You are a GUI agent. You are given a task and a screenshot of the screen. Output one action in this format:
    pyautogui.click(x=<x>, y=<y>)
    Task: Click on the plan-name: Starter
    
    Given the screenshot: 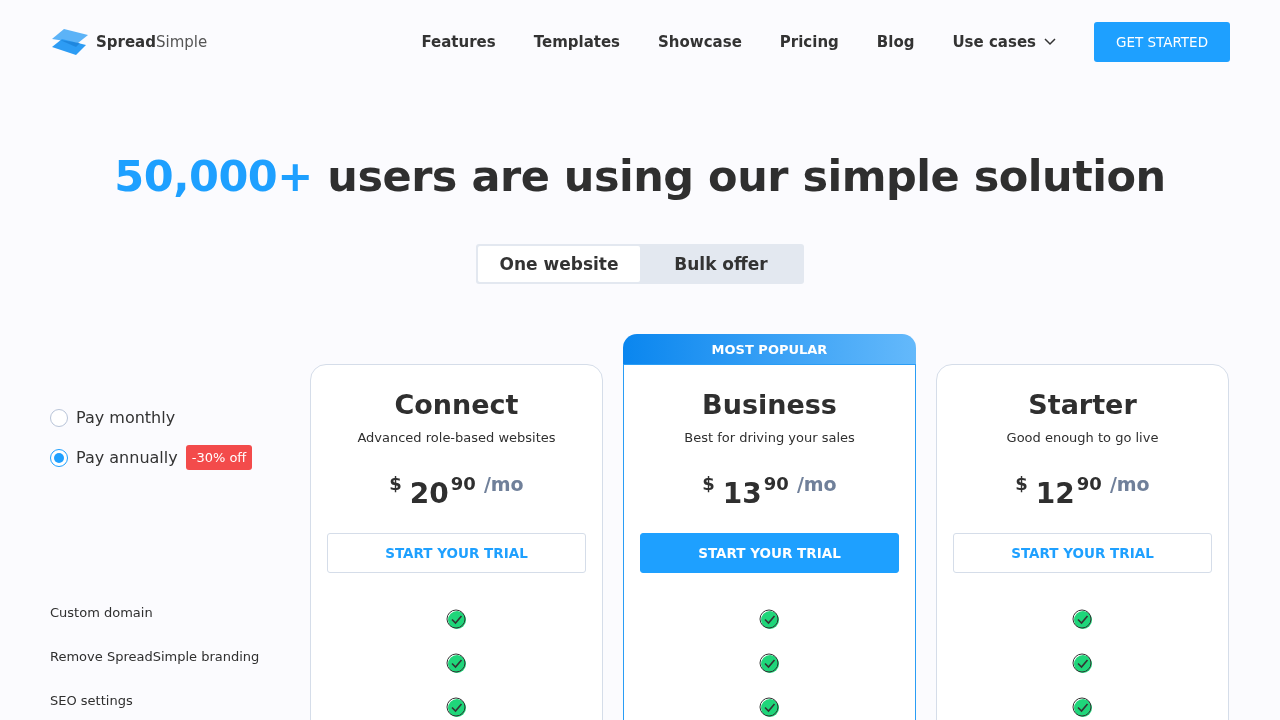 What is the action you would take?
    pyautogui.click(x=1082, y=404)
    